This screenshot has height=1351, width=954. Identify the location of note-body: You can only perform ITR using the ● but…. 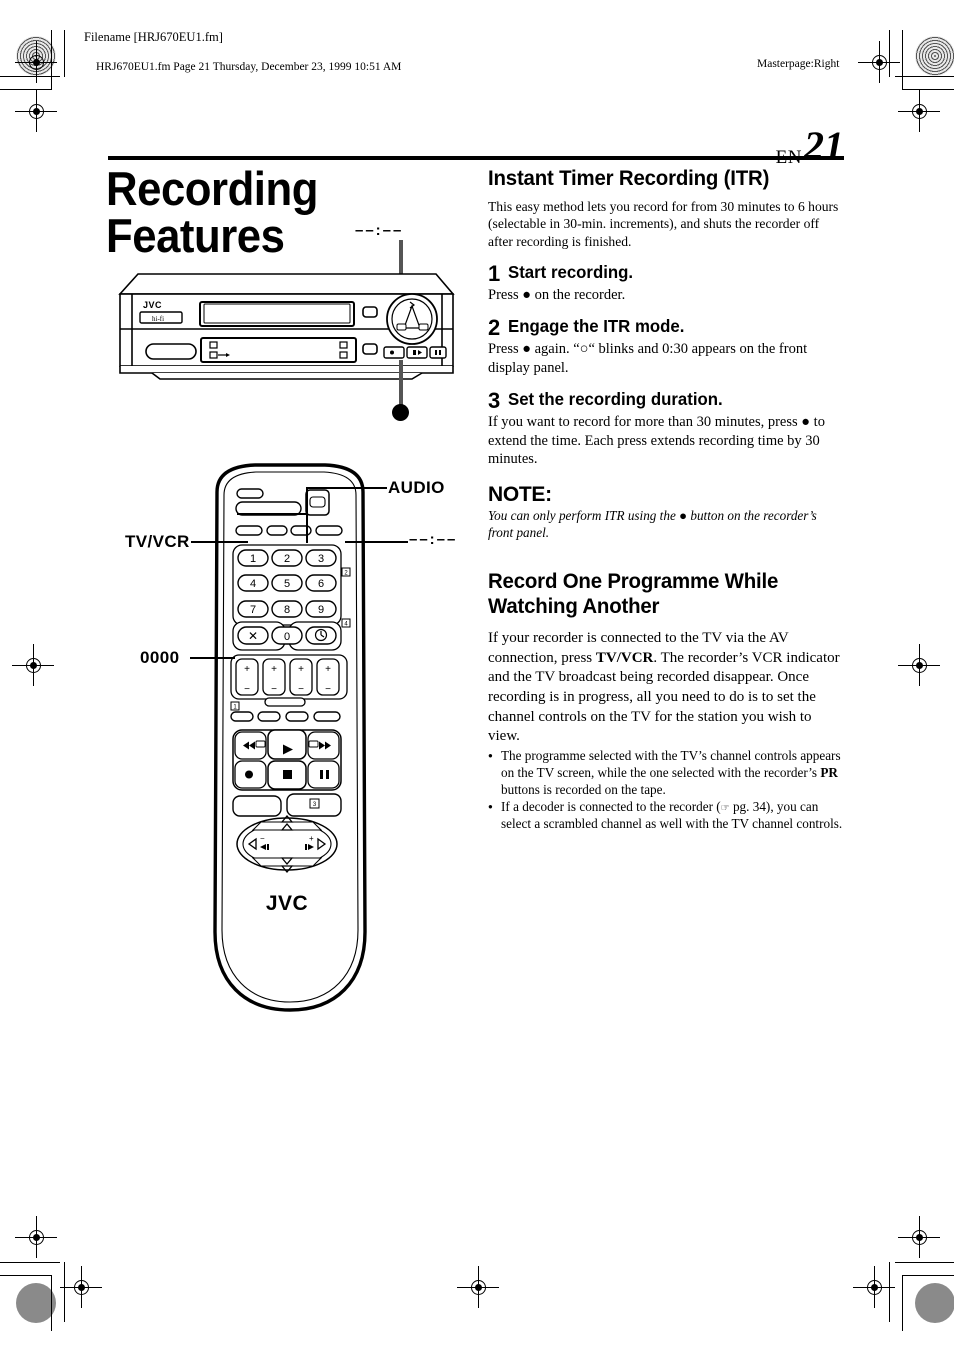
(652, 524).